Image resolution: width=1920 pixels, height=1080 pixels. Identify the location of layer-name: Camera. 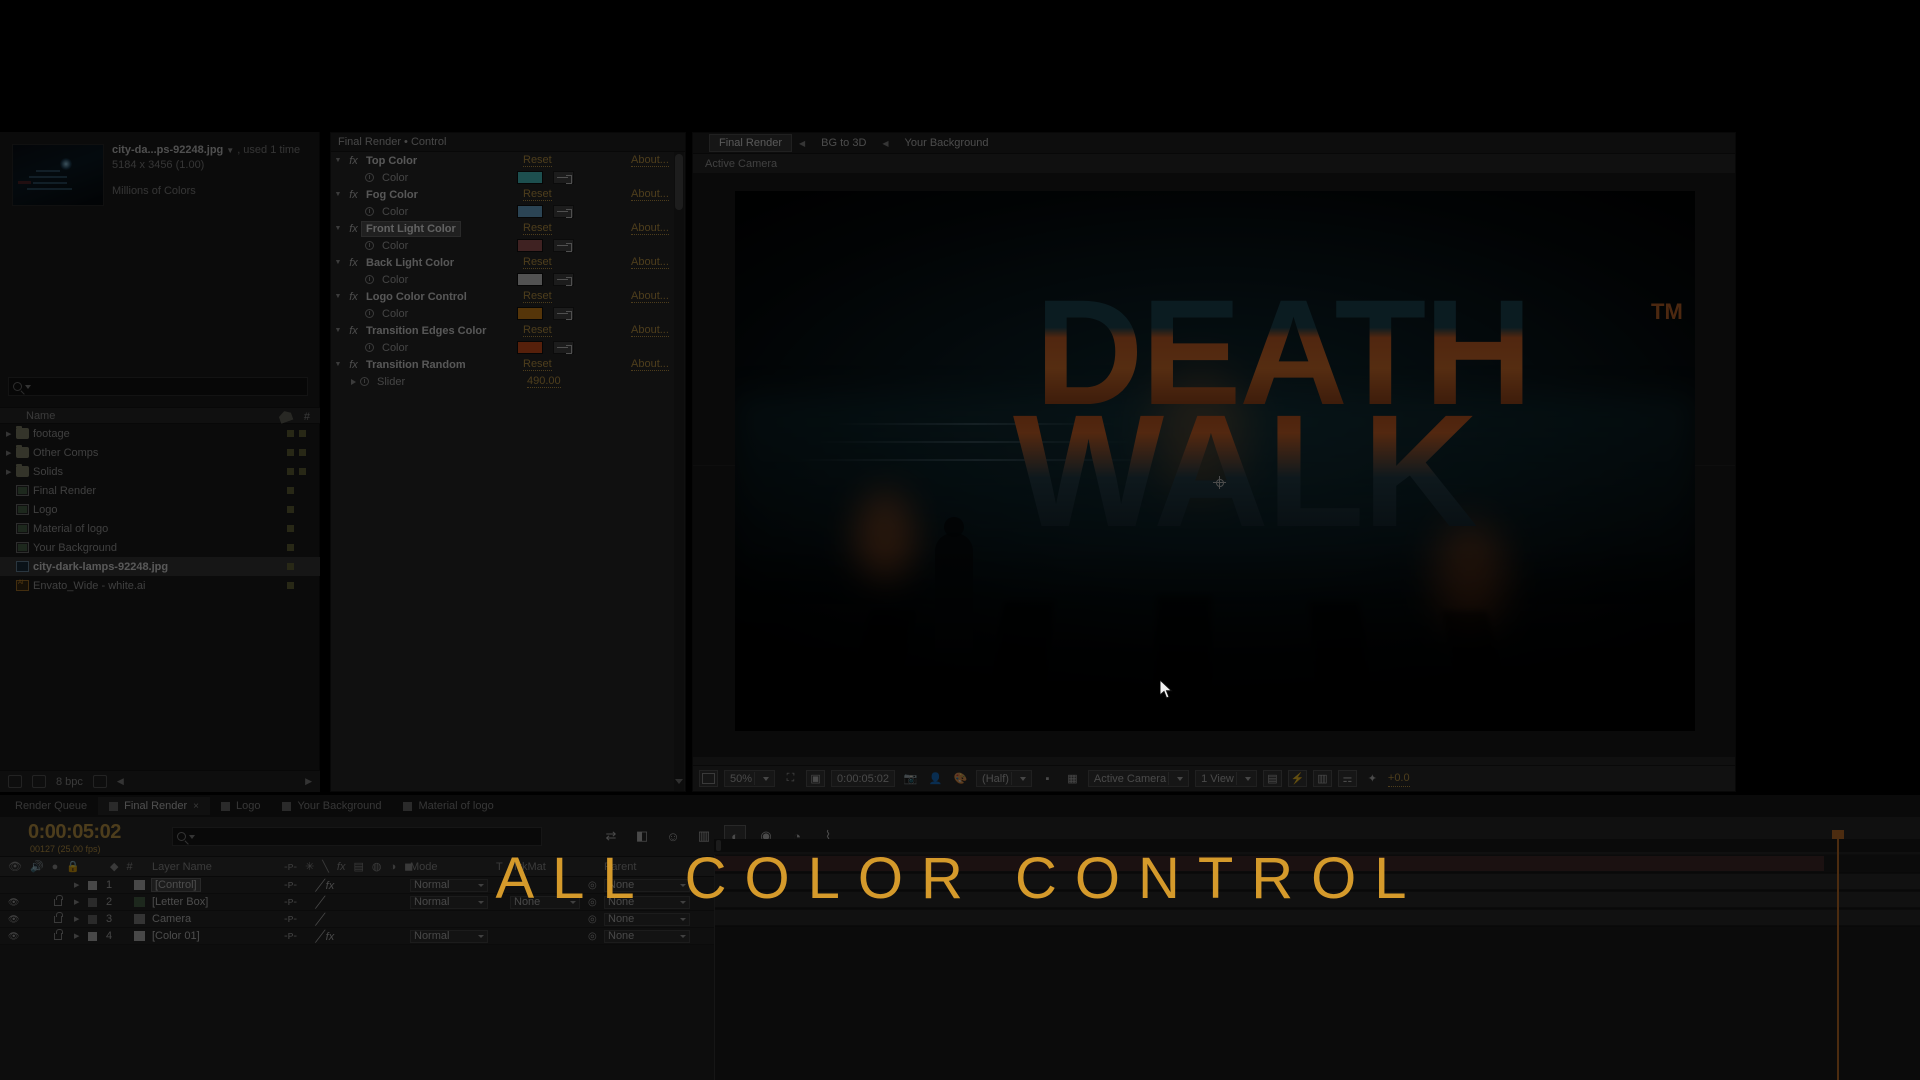
(171, 919).